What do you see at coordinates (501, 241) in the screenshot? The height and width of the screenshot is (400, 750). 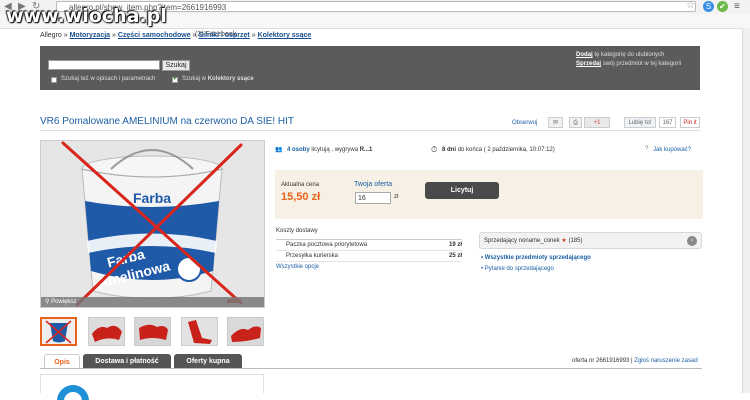 I see `seller-label: Sprzedający` at bounding box center [501, 241].